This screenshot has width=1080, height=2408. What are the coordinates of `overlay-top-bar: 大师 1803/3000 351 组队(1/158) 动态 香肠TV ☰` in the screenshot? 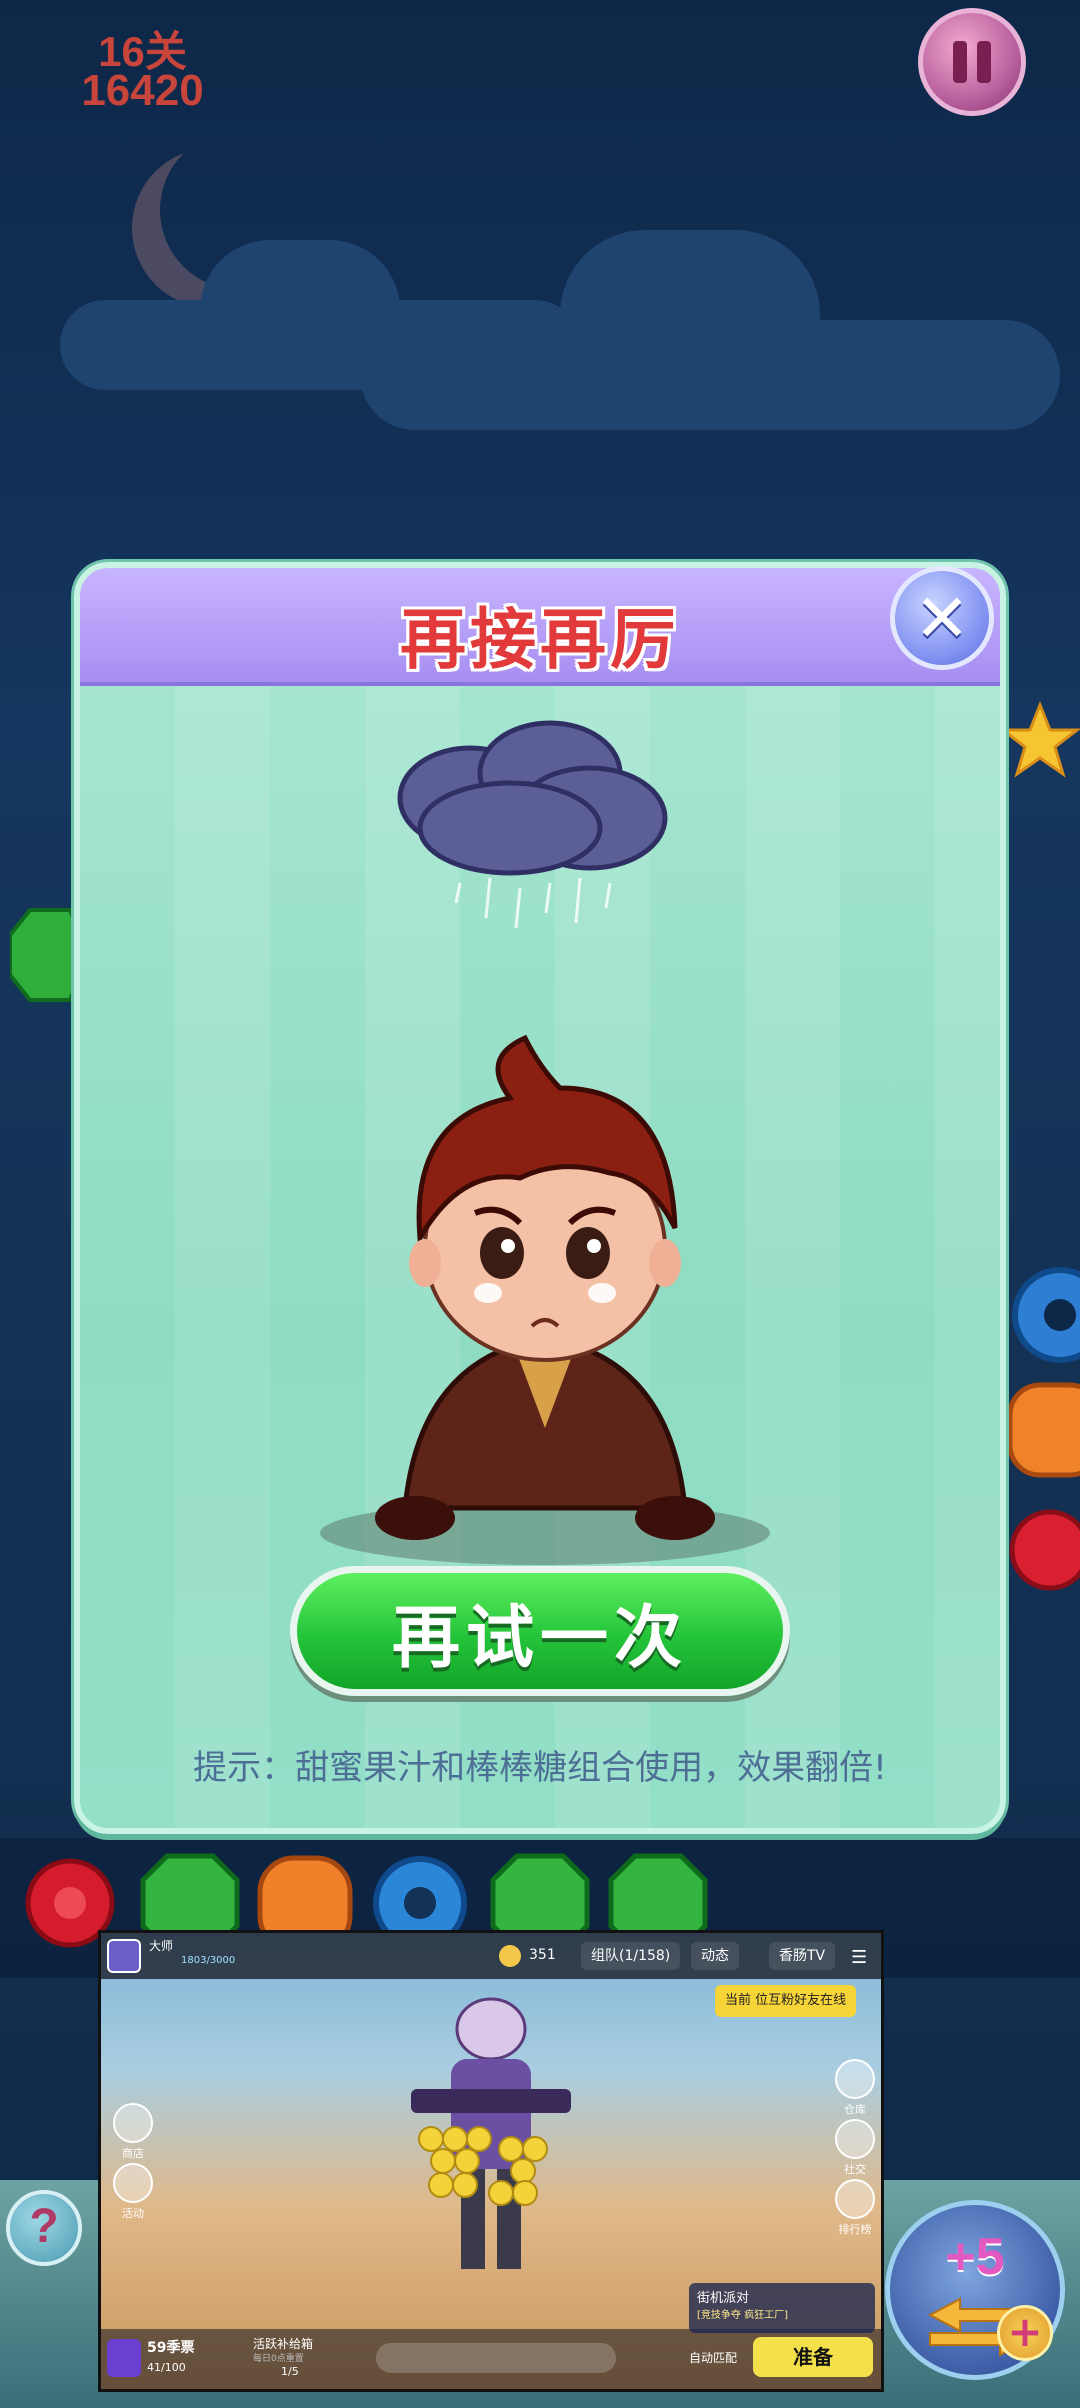 It's located at (491, 1956).